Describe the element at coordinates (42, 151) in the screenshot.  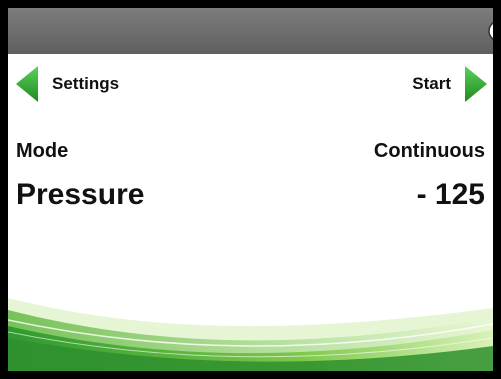
I see `mode-label: Mode` at that location.